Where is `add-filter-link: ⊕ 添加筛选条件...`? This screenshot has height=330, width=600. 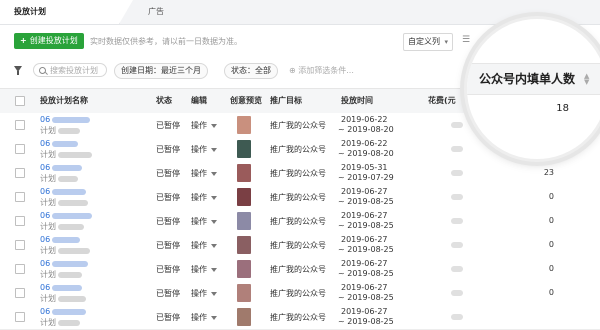 add-filter-link: ⊕ 添加筛选条件... is located at coordinates (321, 70).